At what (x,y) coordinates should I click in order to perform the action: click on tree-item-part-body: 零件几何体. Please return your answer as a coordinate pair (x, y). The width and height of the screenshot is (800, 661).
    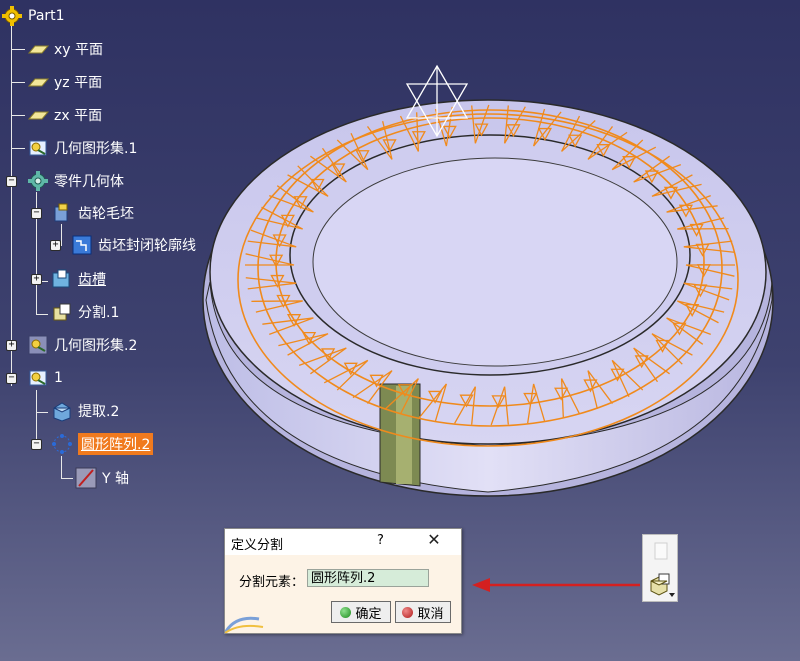
    Looking at the image, I should click on (75, 181).